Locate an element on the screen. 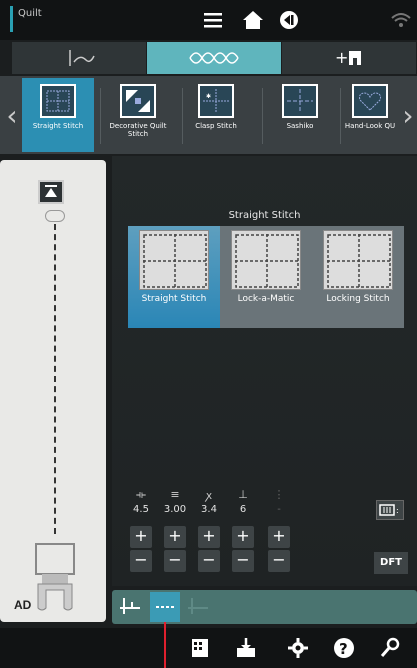  stitch-item-hand-look: Hand-Look QU is located at coordinates (370, 115).